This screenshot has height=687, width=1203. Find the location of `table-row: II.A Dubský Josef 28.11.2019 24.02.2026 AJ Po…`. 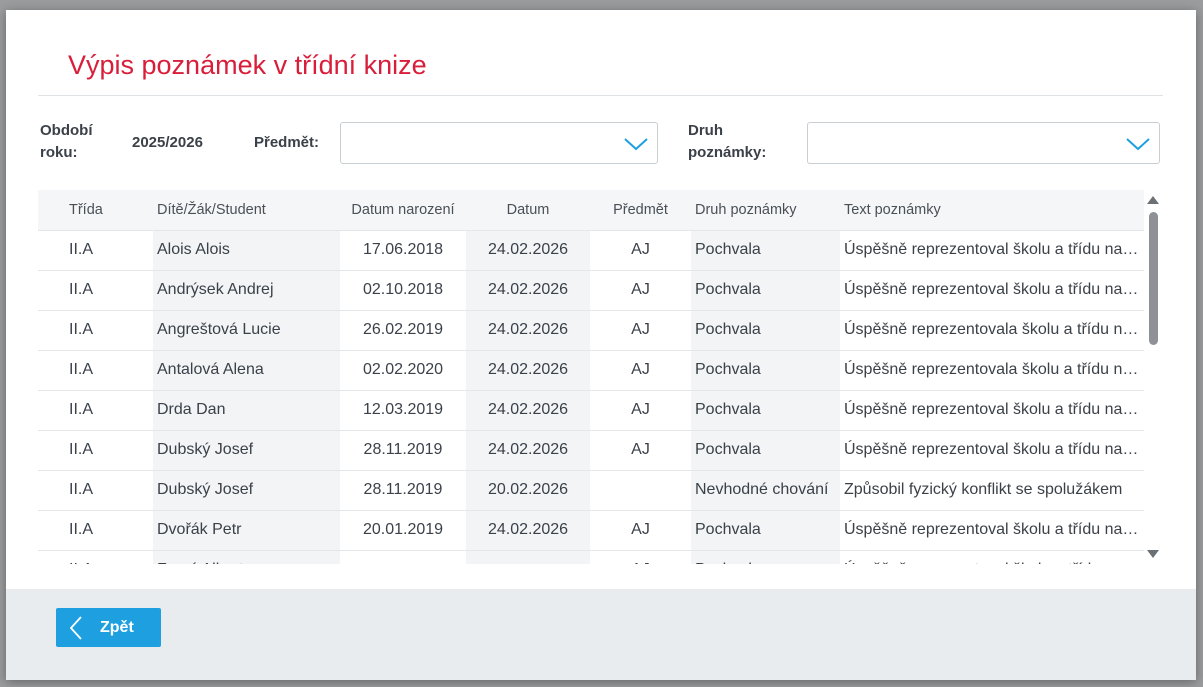

table-row: II.A Dubský Josef 28.11.2019 24.02.2026 AJ Po… is located at coordinates (591, 449).